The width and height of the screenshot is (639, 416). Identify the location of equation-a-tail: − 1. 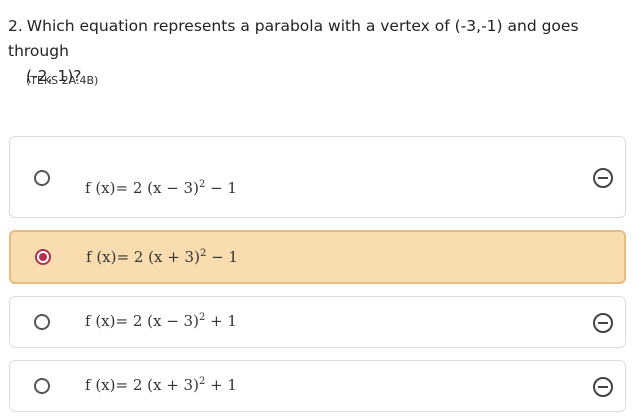
(221, 188).